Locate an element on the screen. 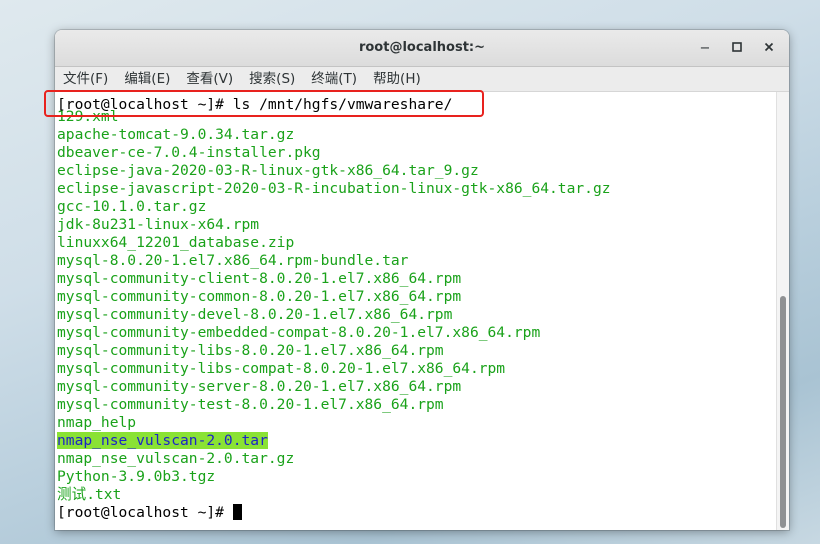 The image size is (820, 544). menu-terminal: 终端(T) is located at coordinates (334, 79).